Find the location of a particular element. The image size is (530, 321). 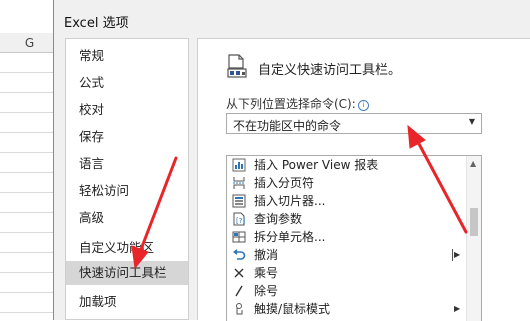

chevron-down-icon: ▼ is located at coordinates (472, 121).